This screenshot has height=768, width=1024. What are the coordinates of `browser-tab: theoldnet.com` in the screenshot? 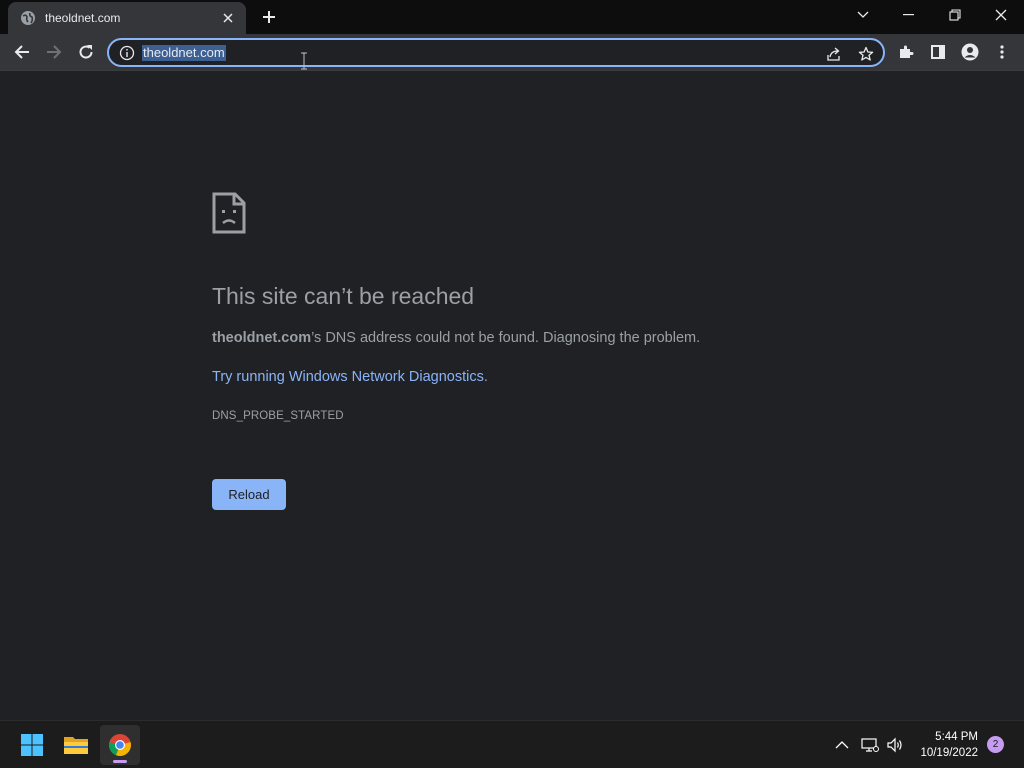 It's located at (127, 18).